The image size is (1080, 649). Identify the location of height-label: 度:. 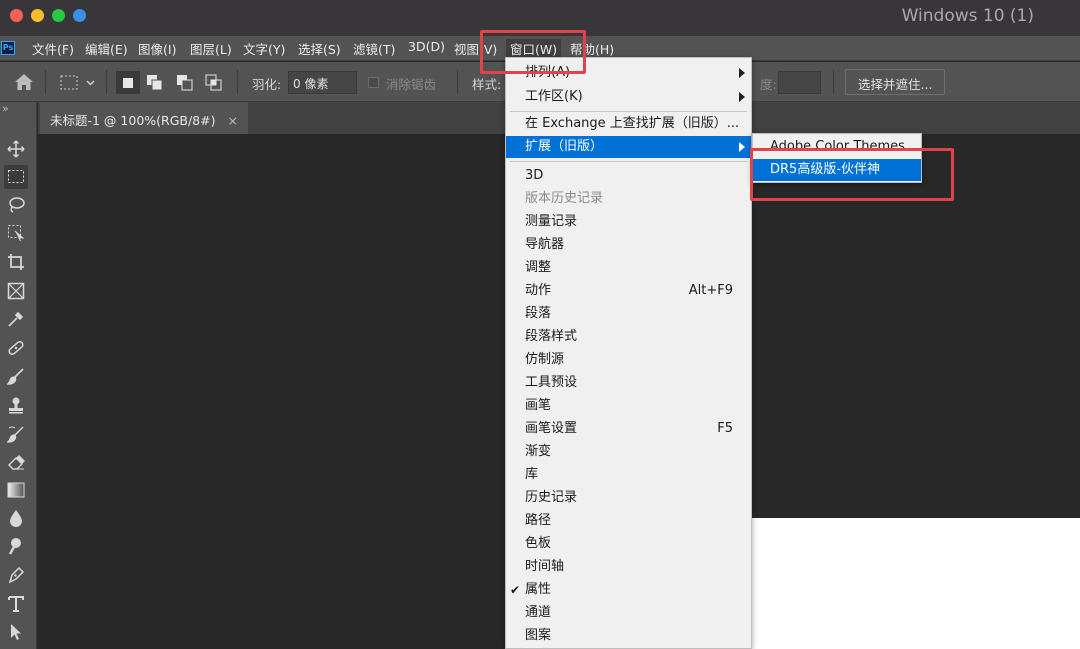
(768, 84).